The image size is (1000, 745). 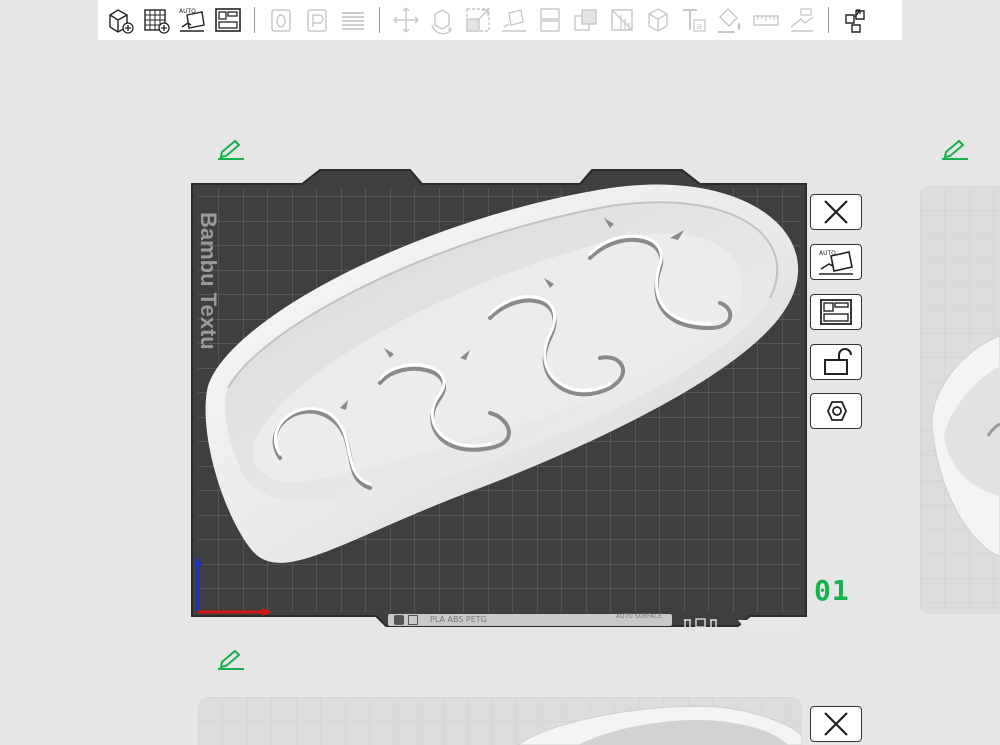 I want to click on arrange-button, so click(x=228, y=20).